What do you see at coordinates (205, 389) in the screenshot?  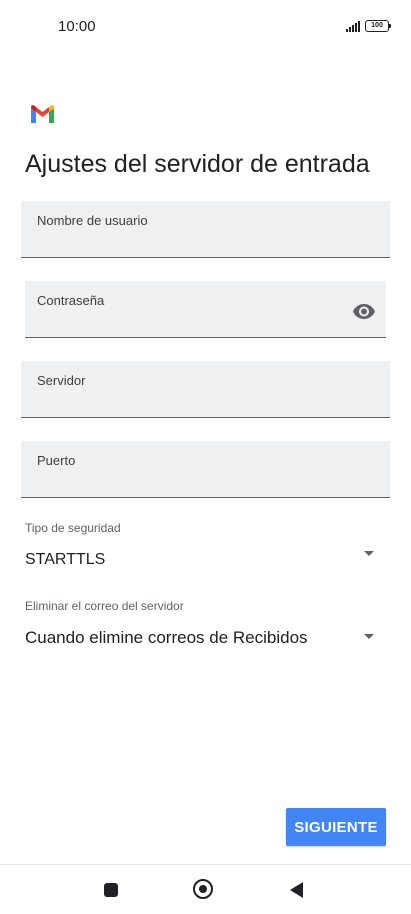 I see `server-field: Servidor` at bounding box center [205, 389].